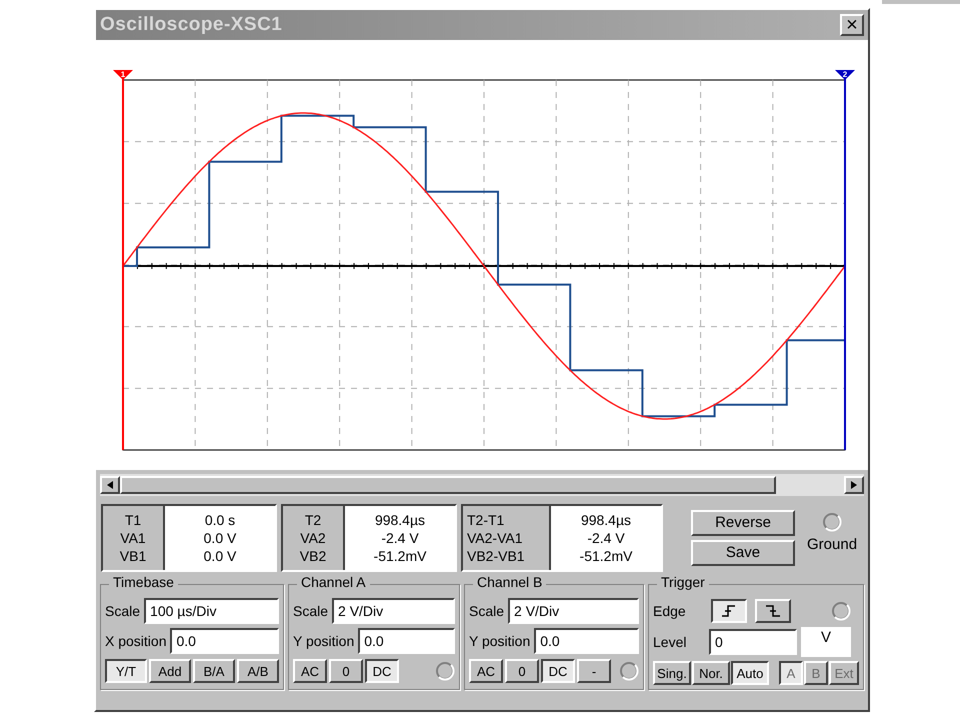 The height and width of the screenshot is (720, 960). What do you see at coordinates (670, 642) in the screenshot?
I see `field-label: Level` at bounding box center [670, 642].